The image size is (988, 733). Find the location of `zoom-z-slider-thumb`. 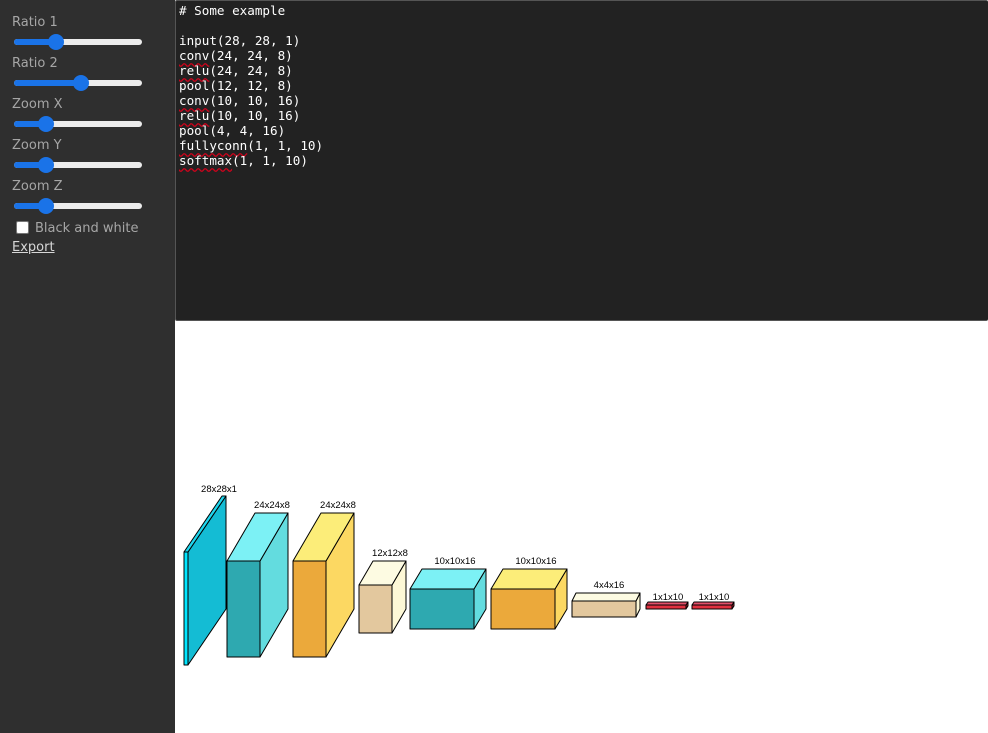

zoom-z-slider-thumb is located at coordinates (46, 206).